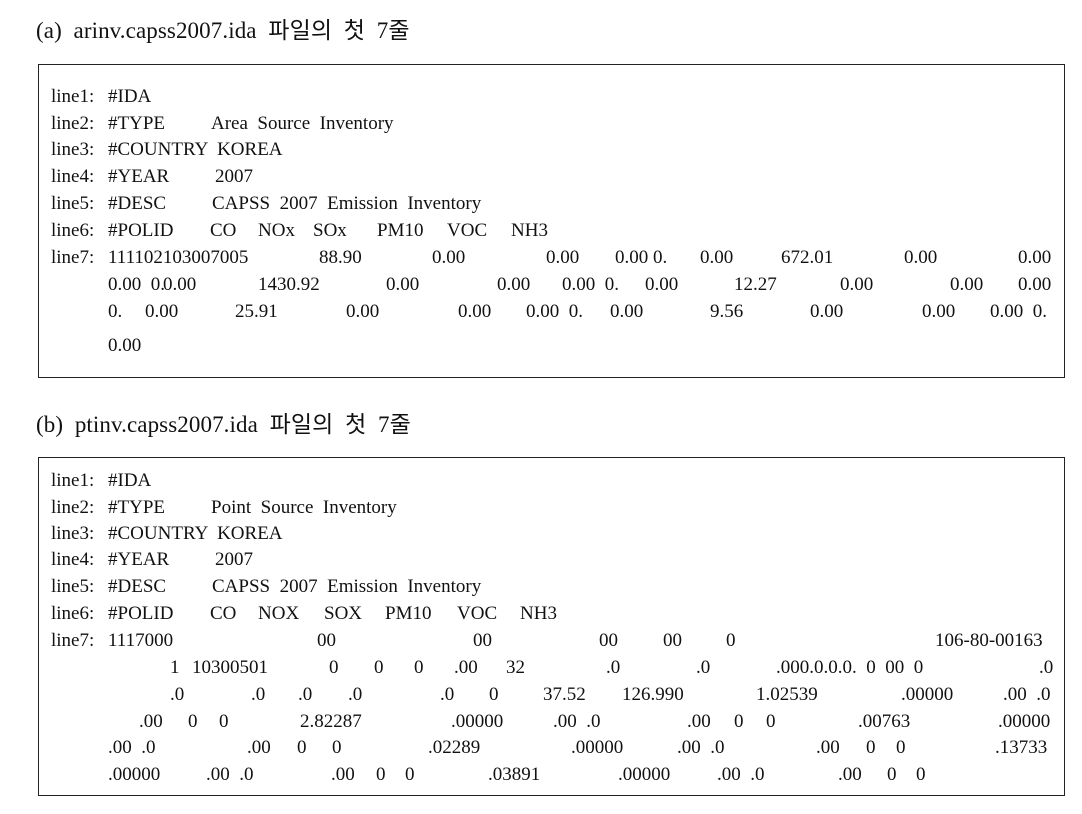  Describe the element at coordinates (256, 311) in the screenshot. I see `section-a-line7-value: 25.91` at that location.